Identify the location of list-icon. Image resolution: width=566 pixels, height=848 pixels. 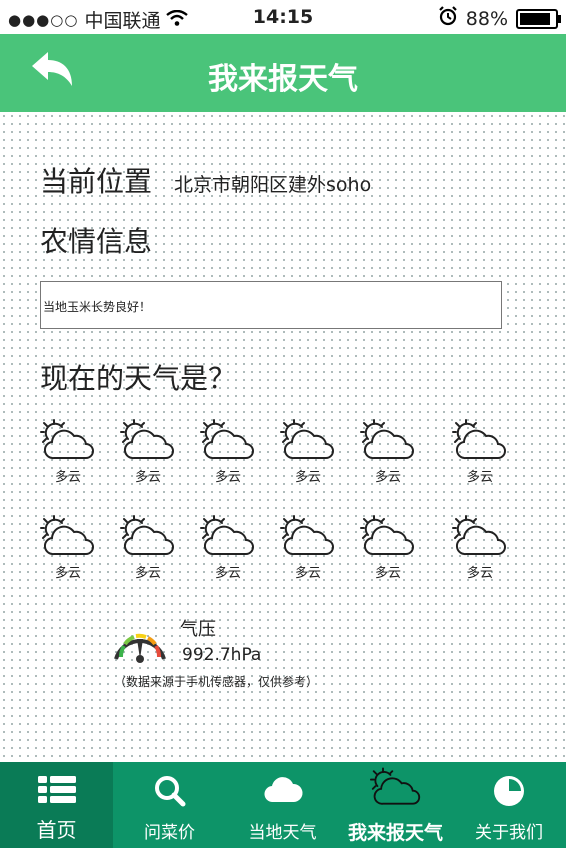
(56, 790).